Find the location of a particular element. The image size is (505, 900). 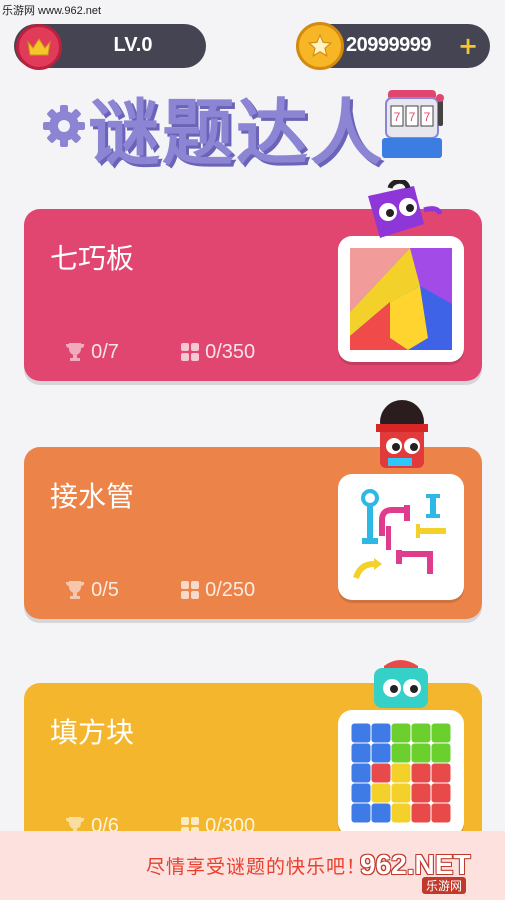

level-label: LV.0 is located at coordinates (133, 45).